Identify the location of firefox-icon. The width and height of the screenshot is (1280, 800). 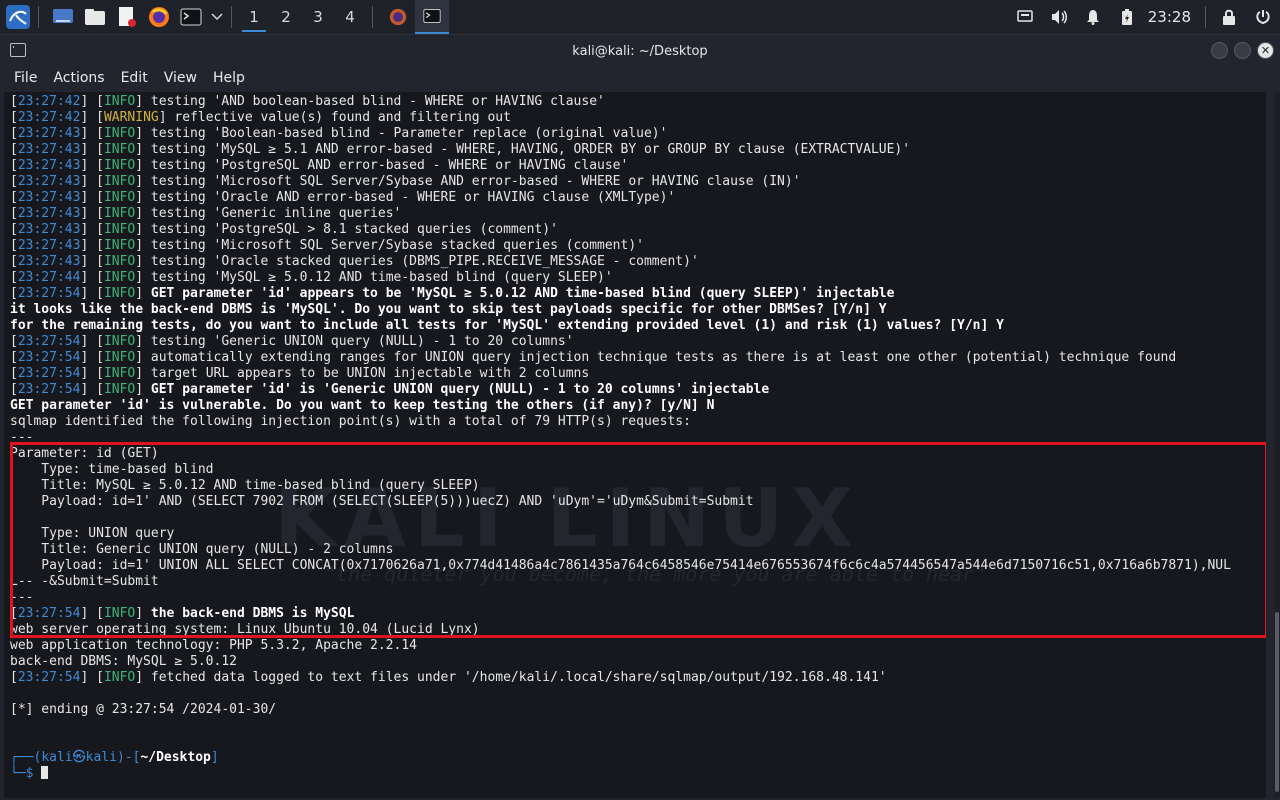
(159, 17).